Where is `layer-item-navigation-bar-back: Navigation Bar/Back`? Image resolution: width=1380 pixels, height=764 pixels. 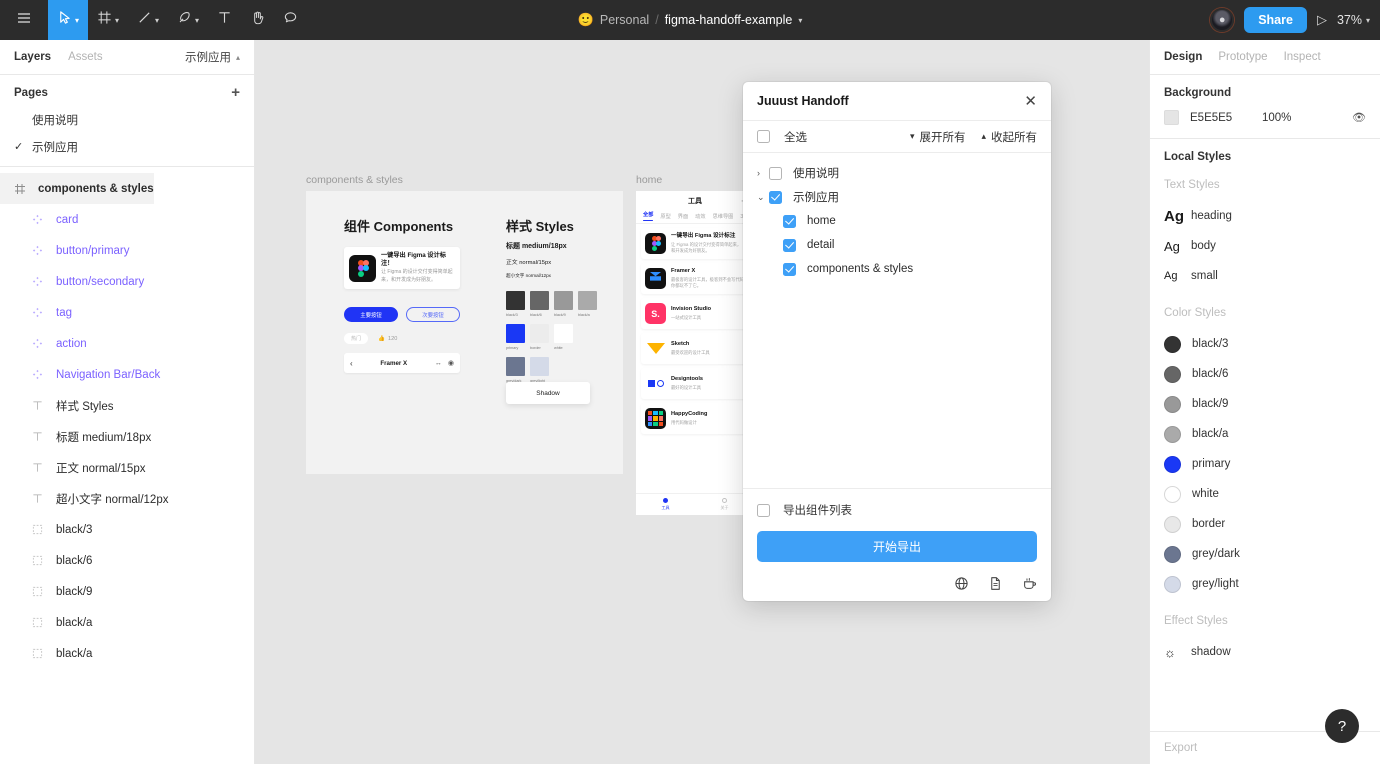 layer-item-navigation-bar-back: Navigation Bar/Back is located at coordinates (127, 374).